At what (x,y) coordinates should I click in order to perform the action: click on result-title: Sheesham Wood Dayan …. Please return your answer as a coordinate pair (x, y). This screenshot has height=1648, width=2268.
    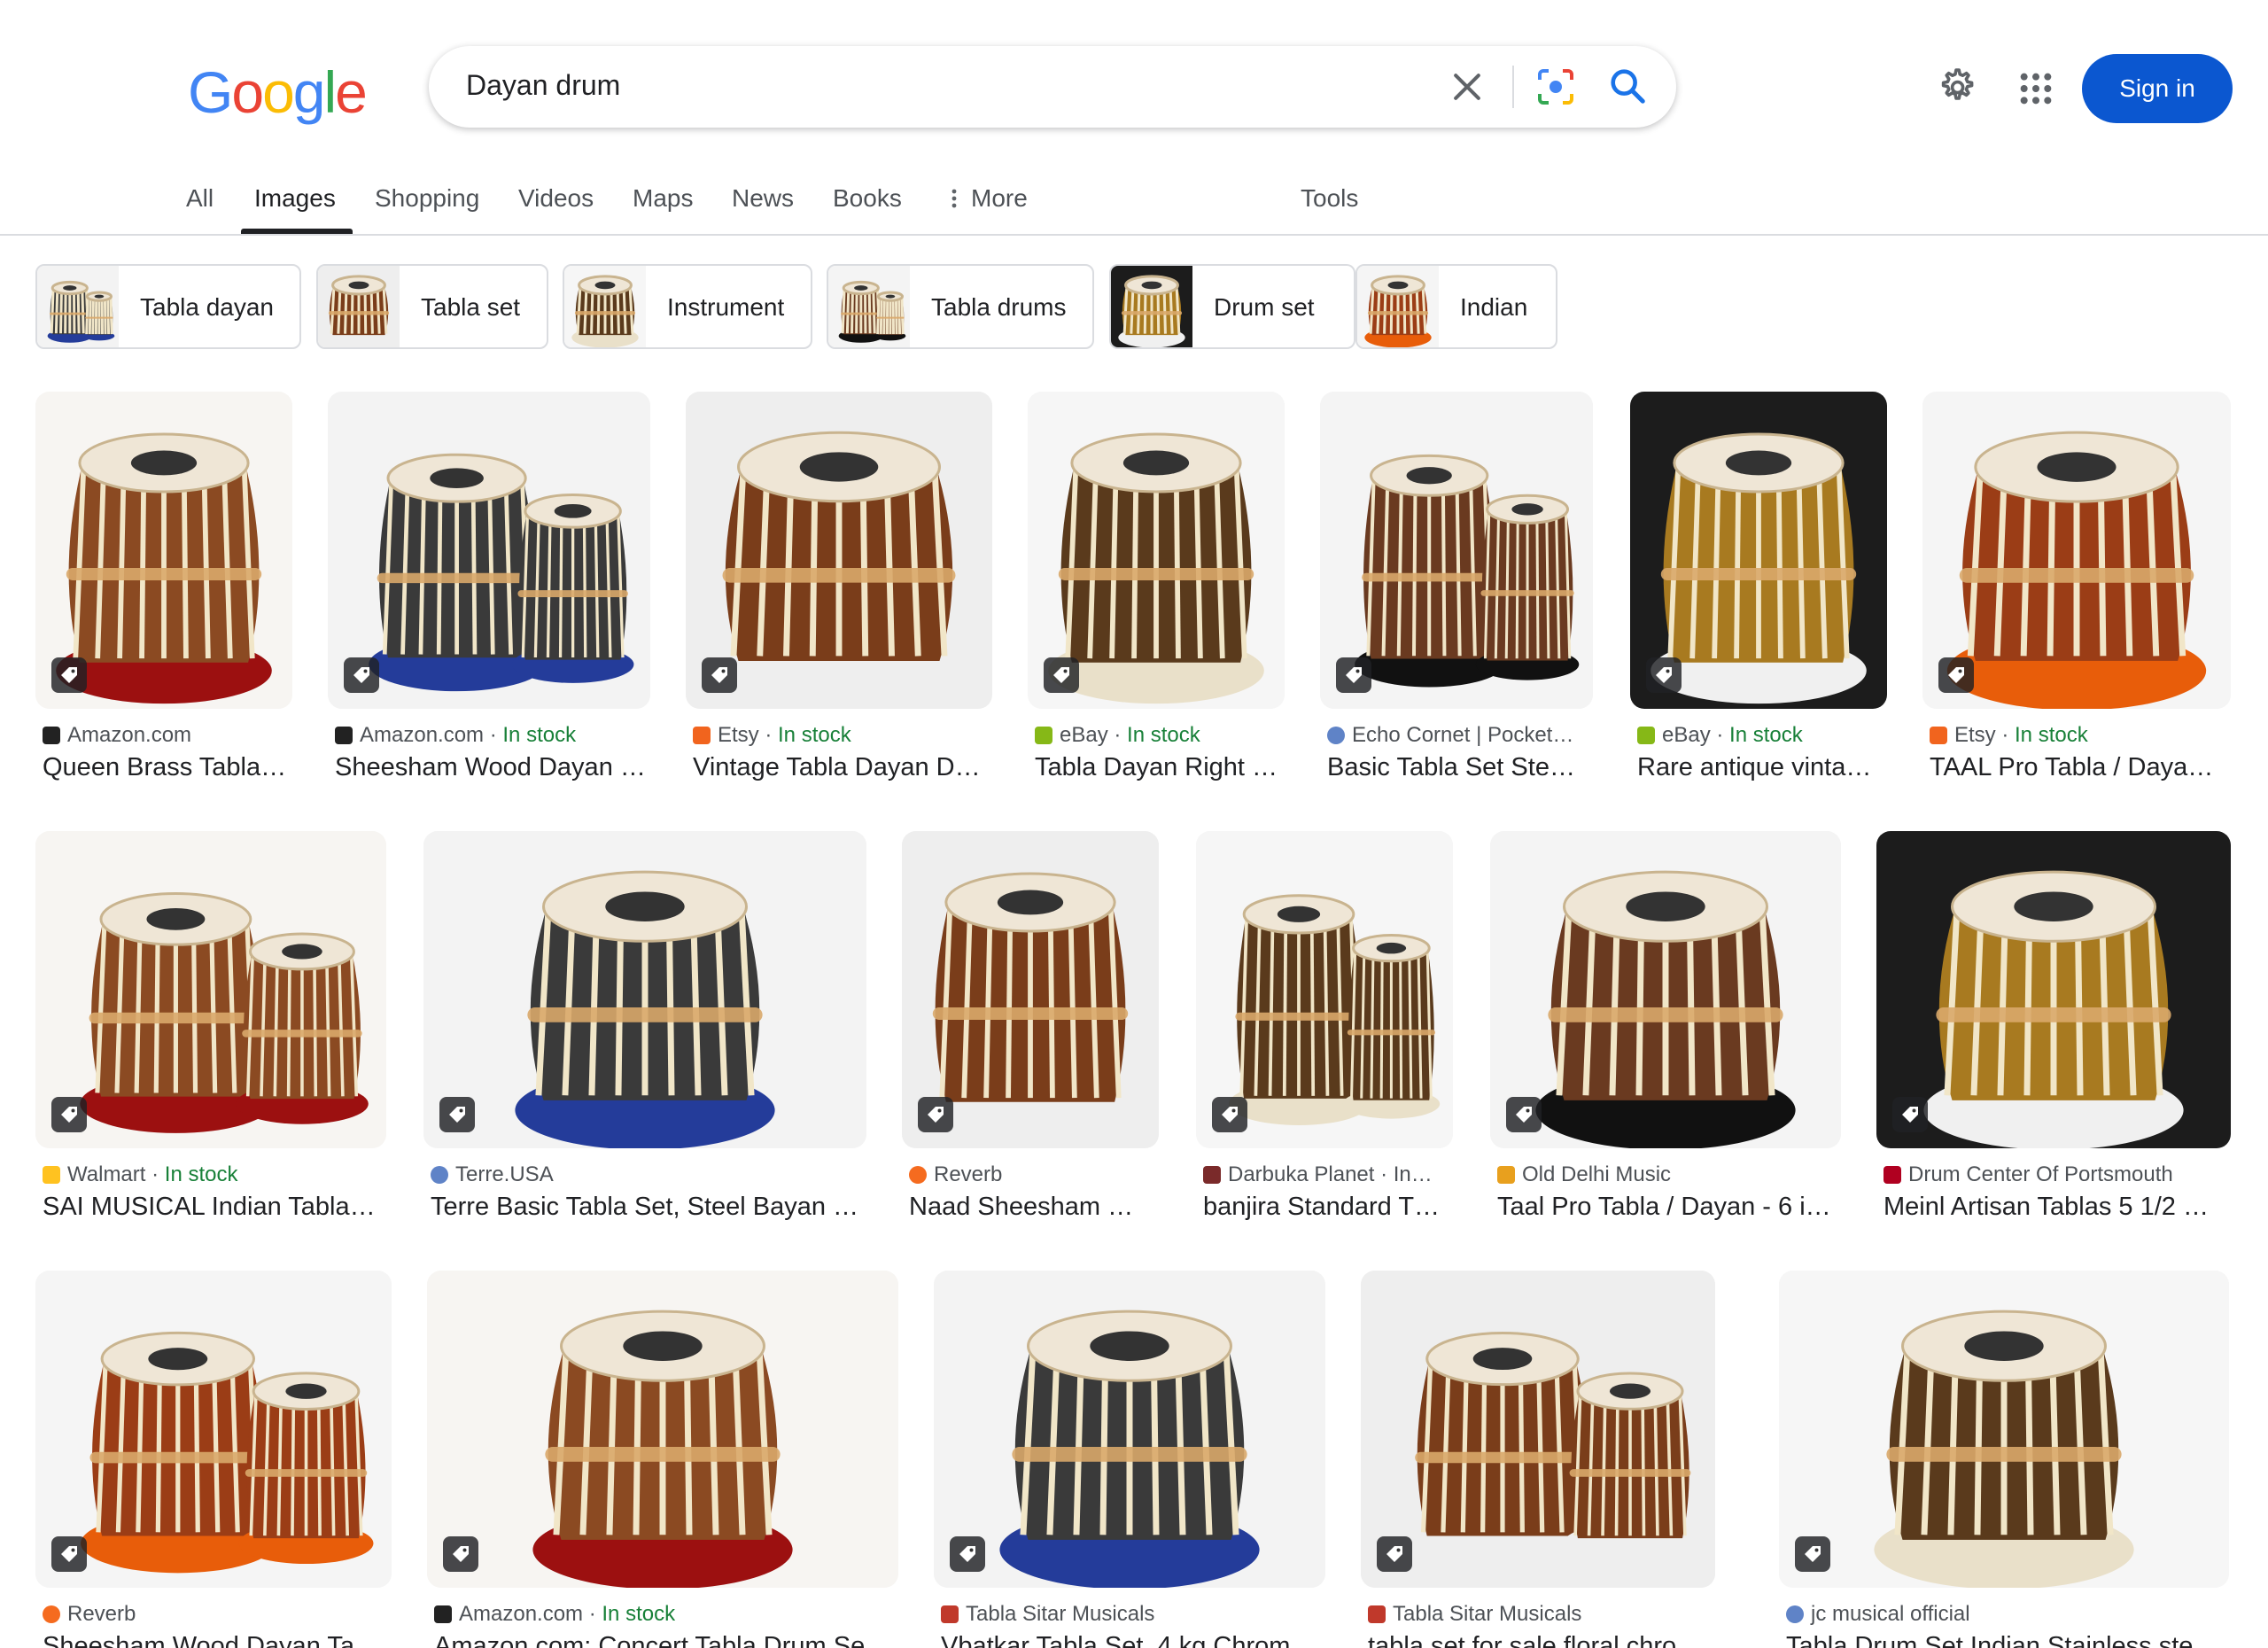
    Looking at the image, I should click on (493, 767).